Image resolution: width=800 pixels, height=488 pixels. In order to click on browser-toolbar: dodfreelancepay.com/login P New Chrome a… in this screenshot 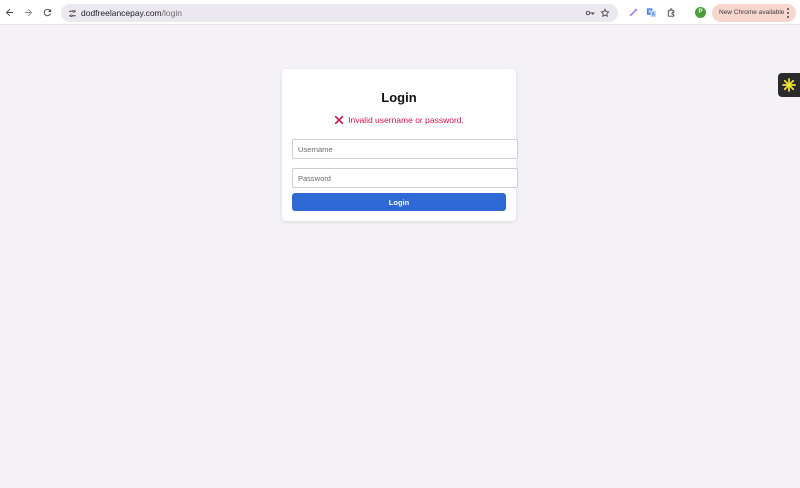, I will do `click(400, 12)`.